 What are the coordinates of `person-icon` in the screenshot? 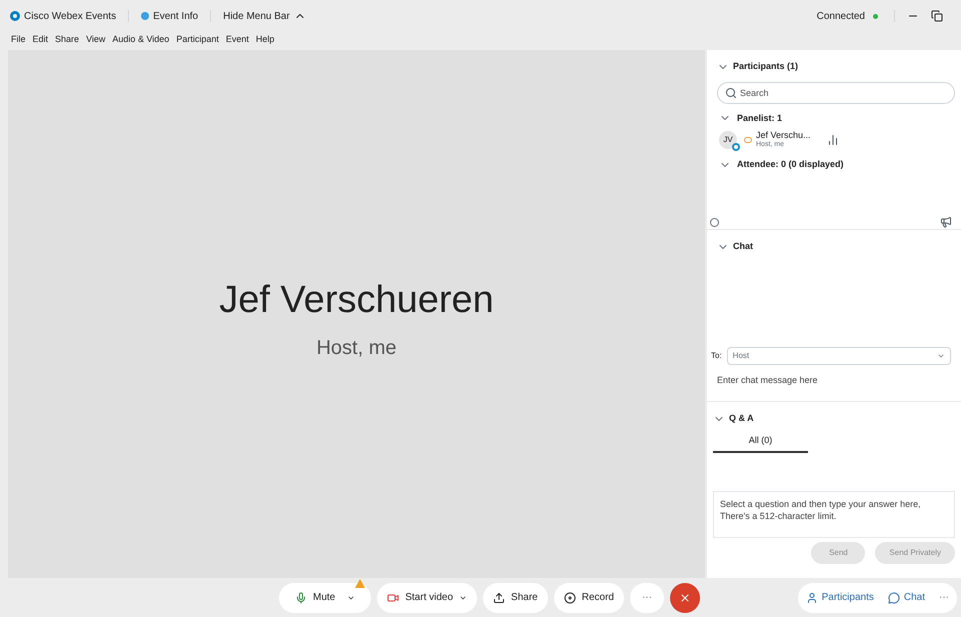 It's located at (812, 598).